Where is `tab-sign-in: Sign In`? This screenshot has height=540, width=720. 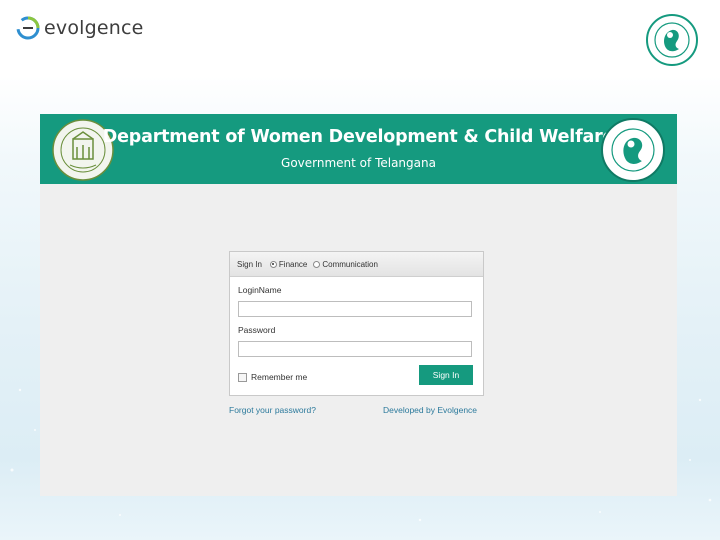
tab-sign-in: Sign In is located at coordinates (249, 264).